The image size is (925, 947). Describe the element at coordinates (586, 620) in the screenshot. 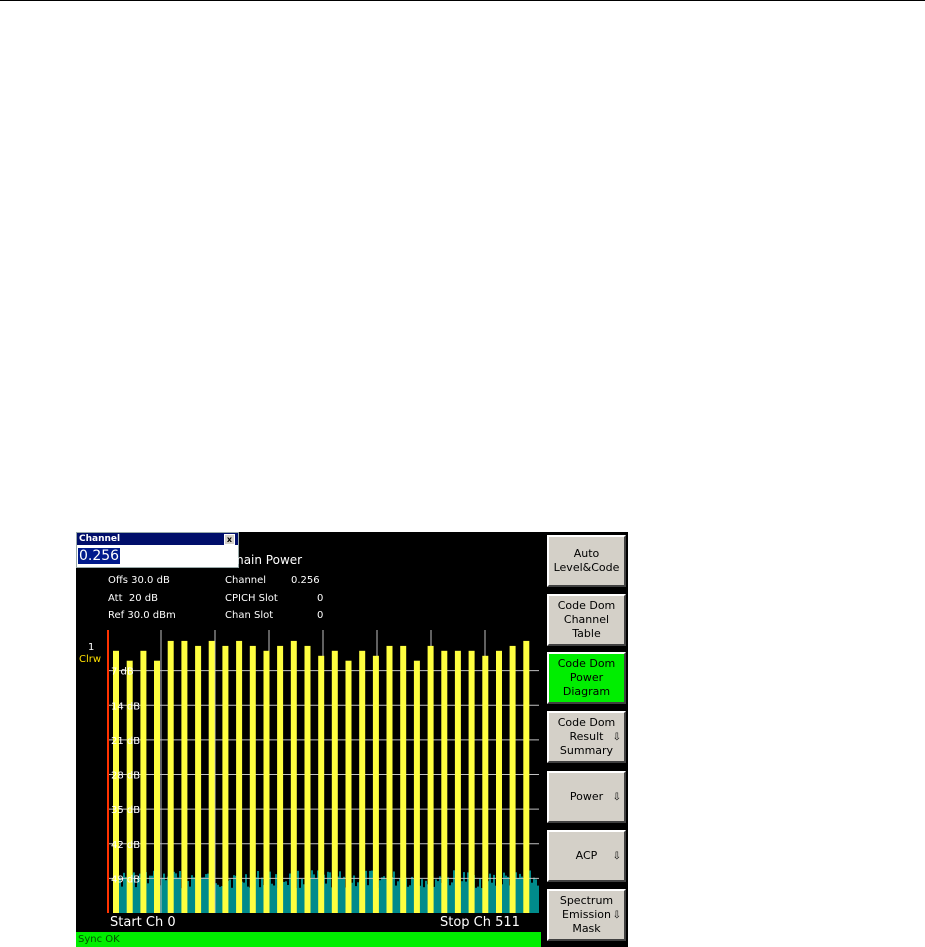

I see `softkey-code-dom-channel-table: Code Dom Channel Table` at that location.